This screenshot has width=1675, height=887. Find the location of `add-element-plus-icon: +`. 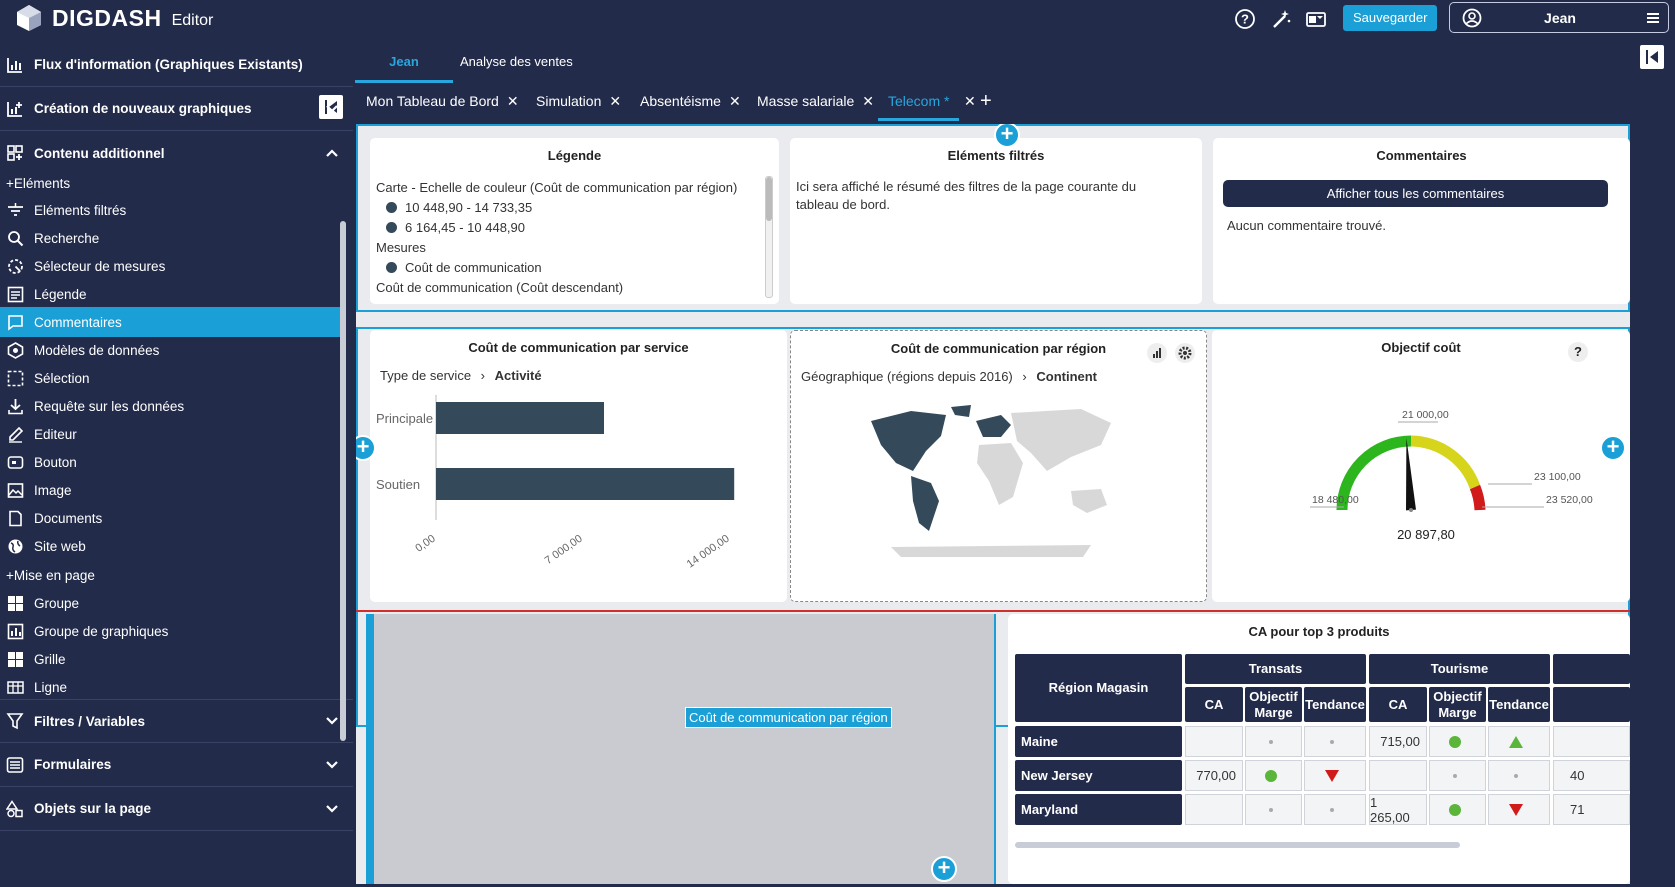

add-element-plus-icon: + is located at coordinates (944, 869).